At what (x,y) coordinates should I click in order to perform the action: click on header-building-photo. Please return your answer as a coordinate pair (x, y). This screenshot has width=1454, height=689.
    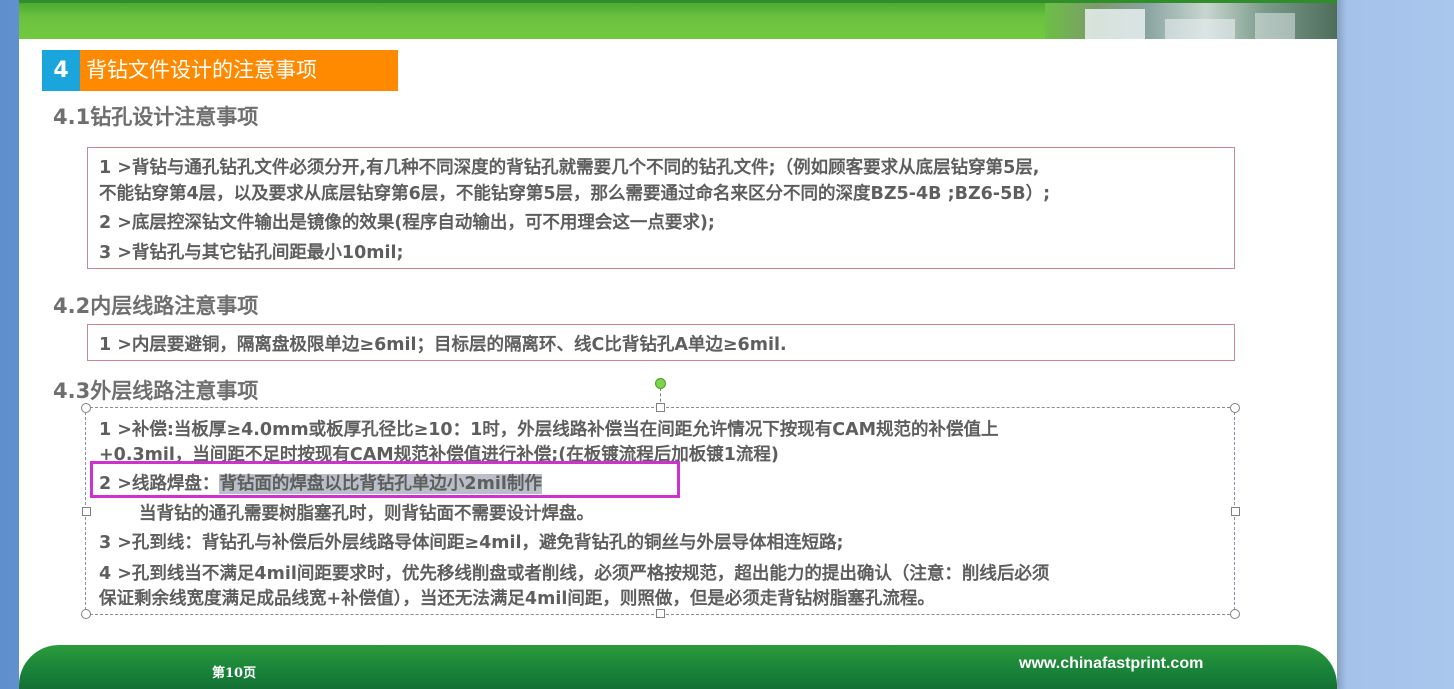
    Looking at the image, I should click on (1191, 21).